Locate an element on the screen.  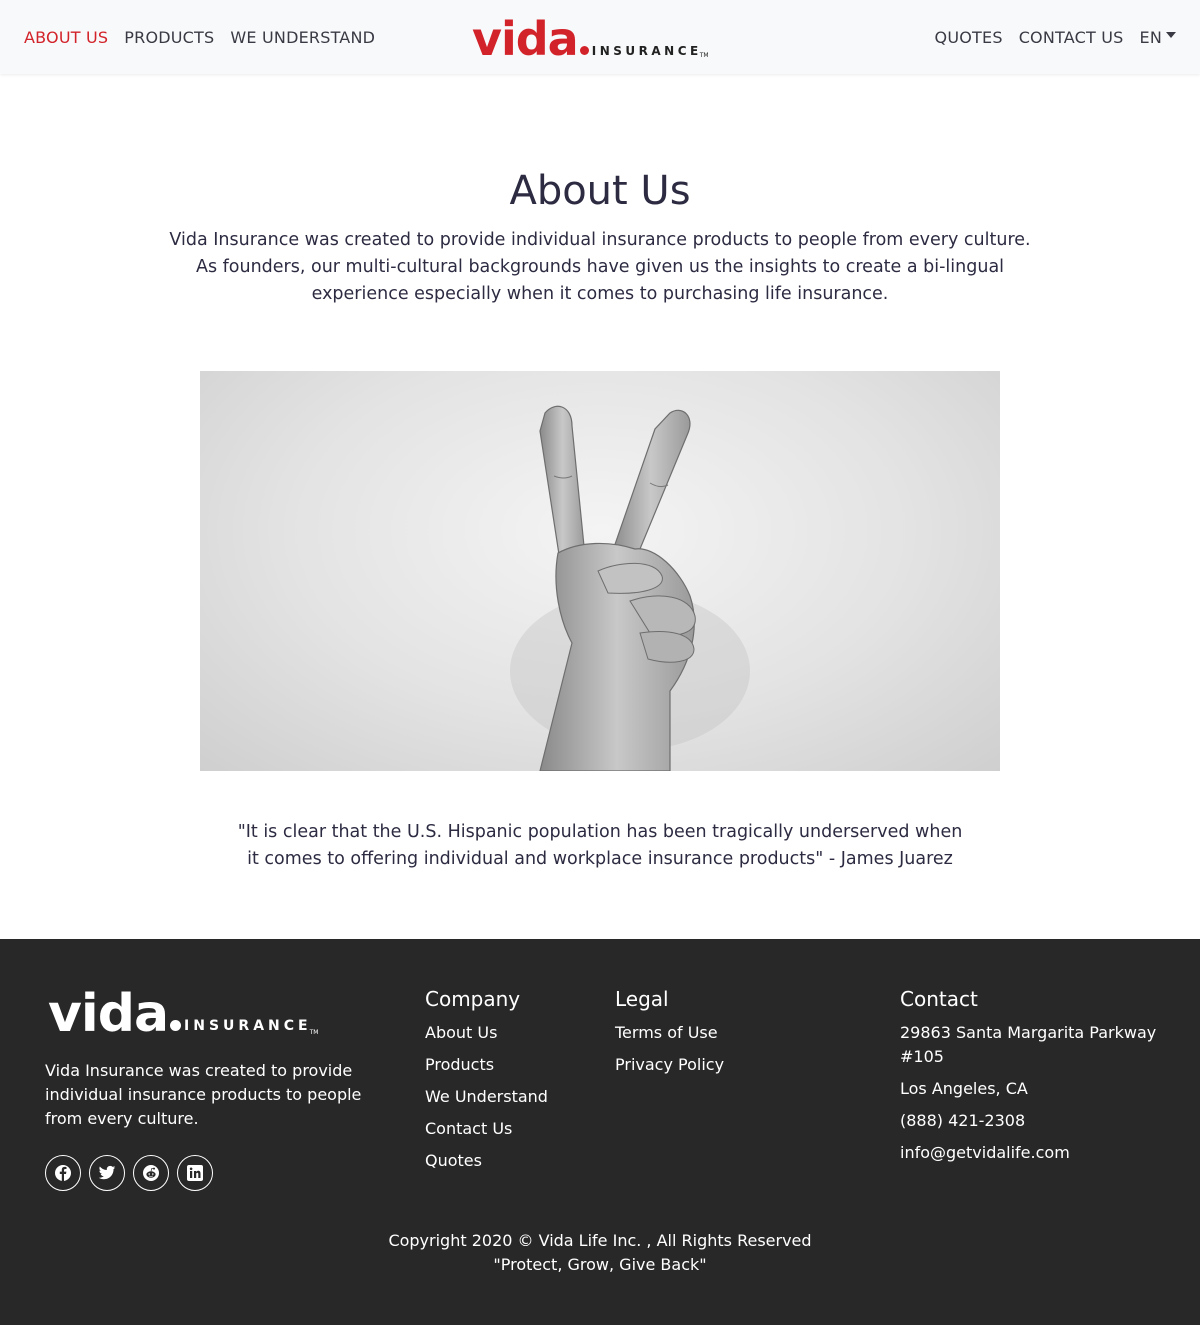
language-dropdown: EN is located at coordinates (1158, 37).